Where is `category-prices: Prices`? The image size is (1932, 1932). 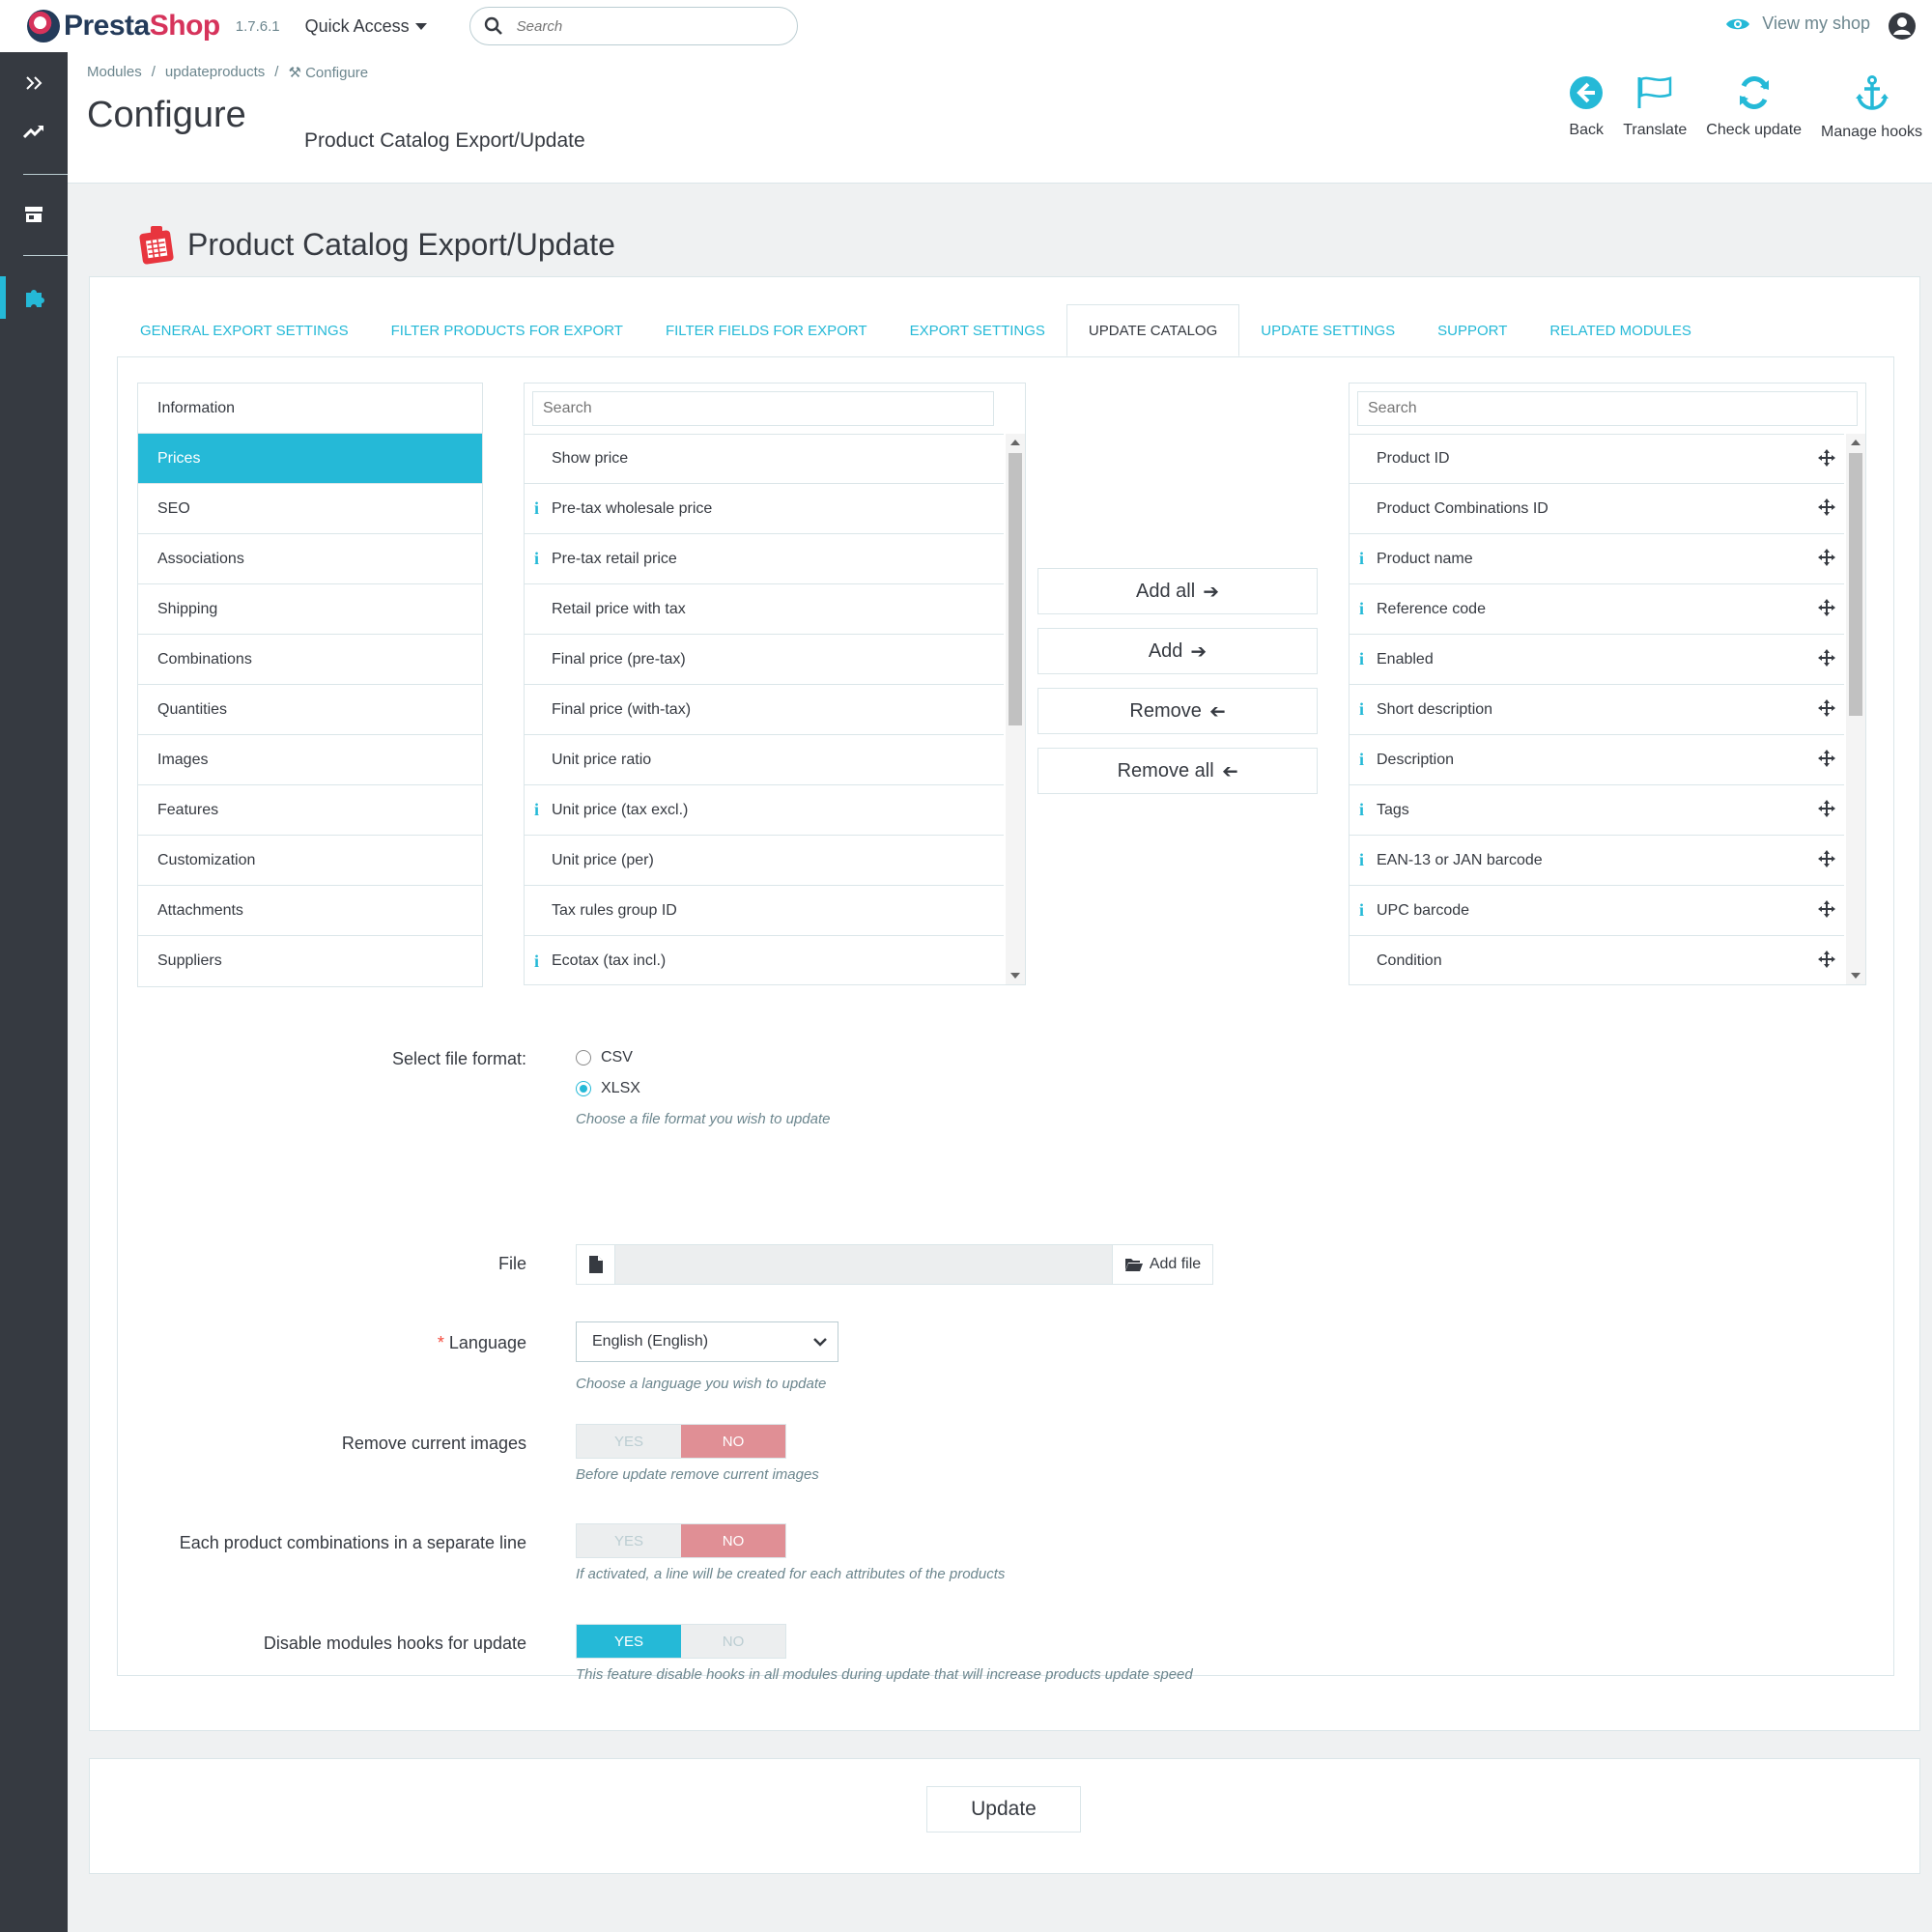
category-prices: Prices is located at coordinates (310, 459).